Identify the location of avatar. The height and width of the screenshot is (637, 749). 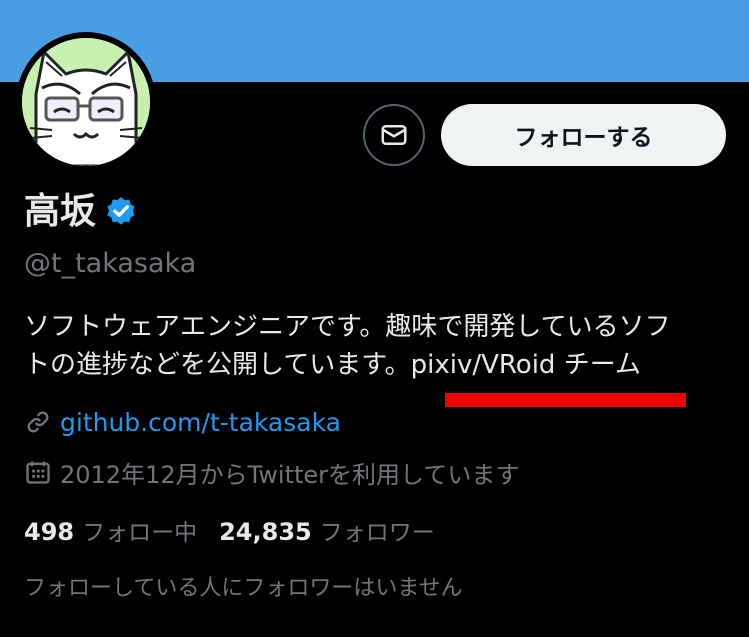
(86, 102).